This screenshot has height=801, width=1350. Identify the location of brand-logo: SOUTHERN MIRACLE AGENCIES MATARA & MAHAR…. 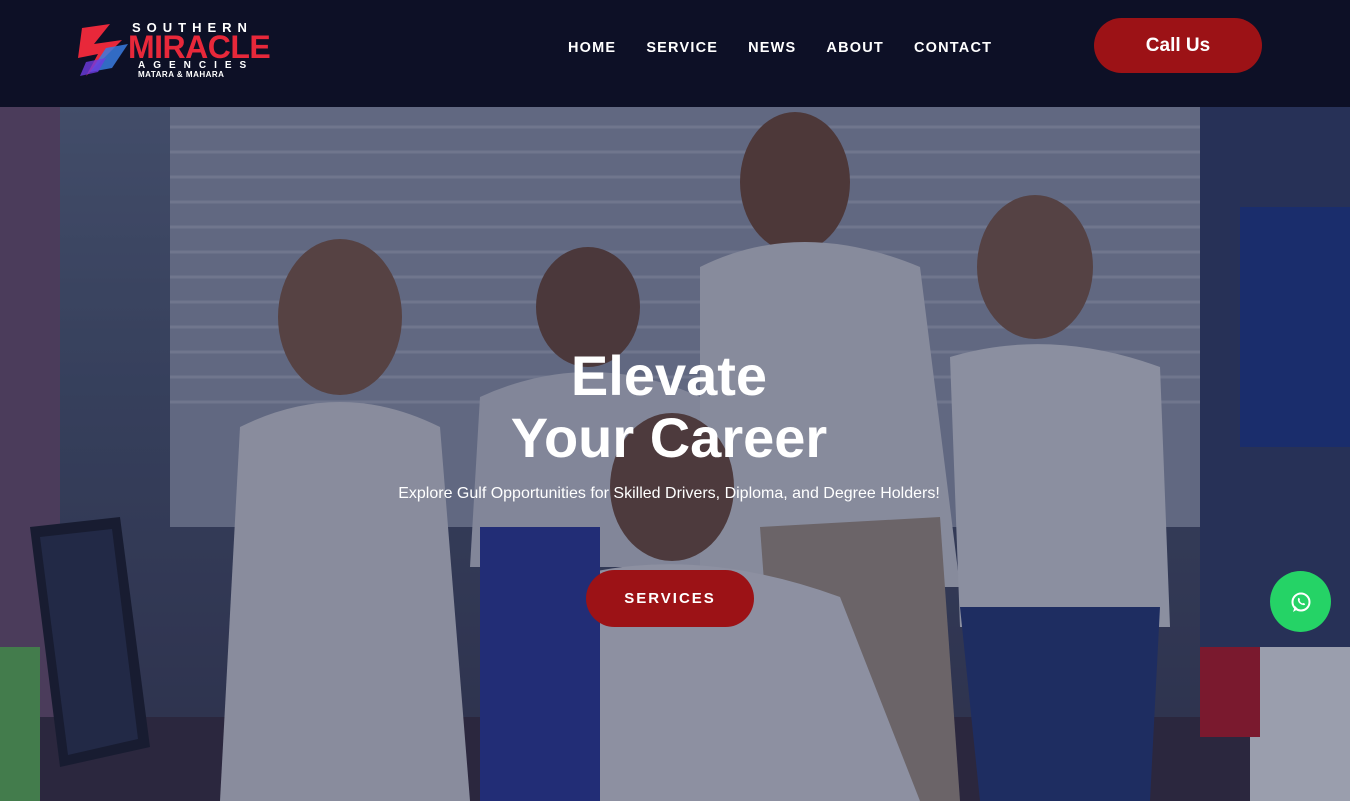
(173, 50).